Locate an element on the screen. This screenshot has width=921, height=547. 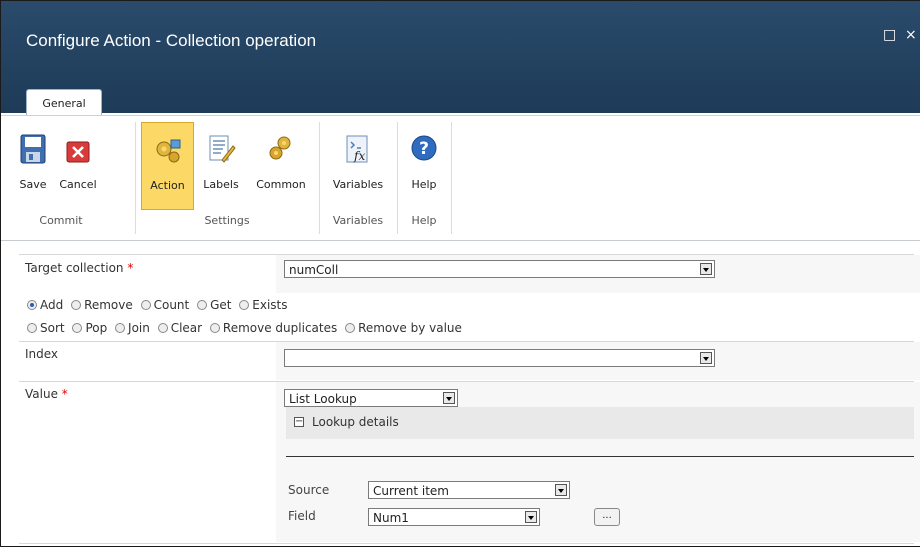
value-label: Value * is located at coordinates (46, 394).